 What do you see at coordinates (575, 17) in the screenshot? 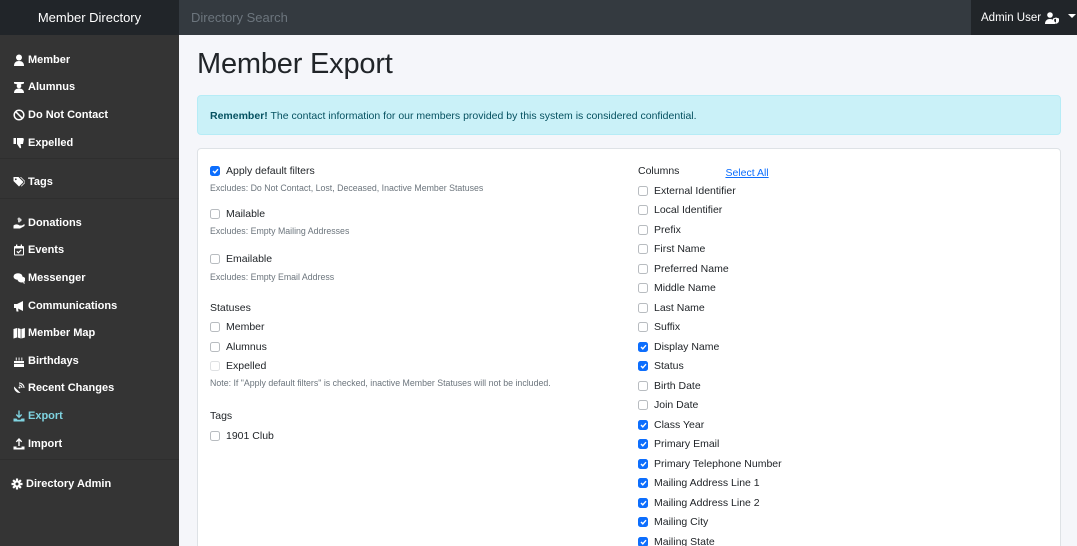
I see `directory-search-input: Directory Search` at bounding box center [575, 17].